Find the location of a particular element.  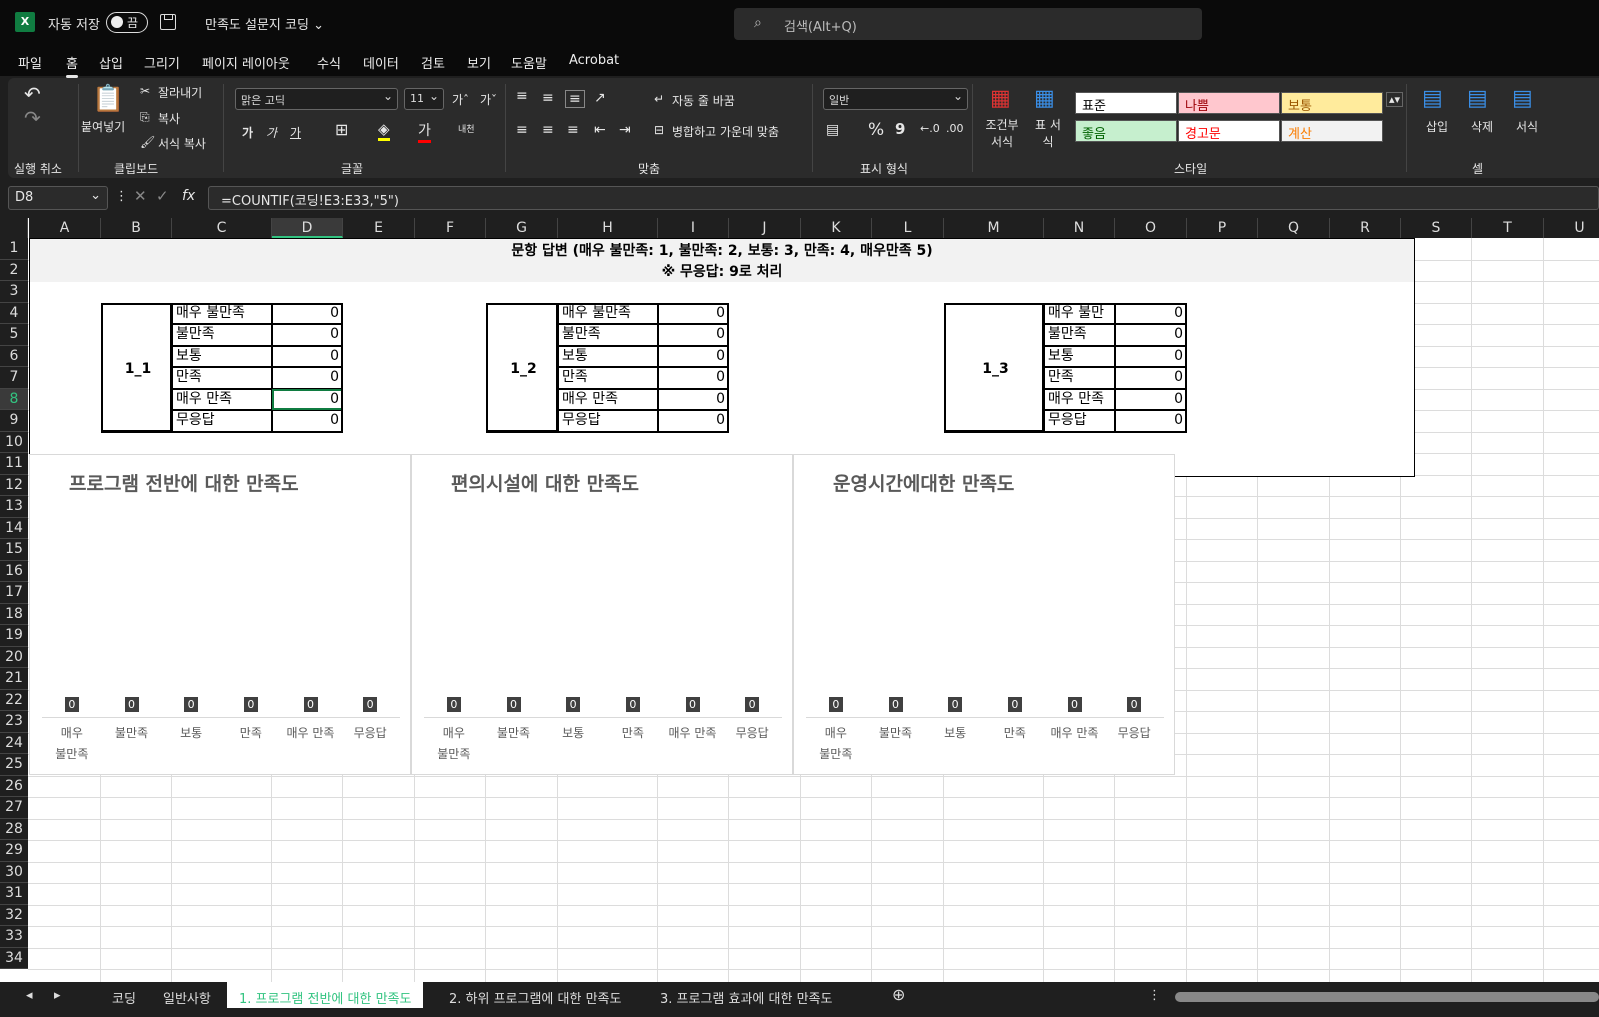

format-cells-icon: ▤ is located at coordinates (1522, 98).